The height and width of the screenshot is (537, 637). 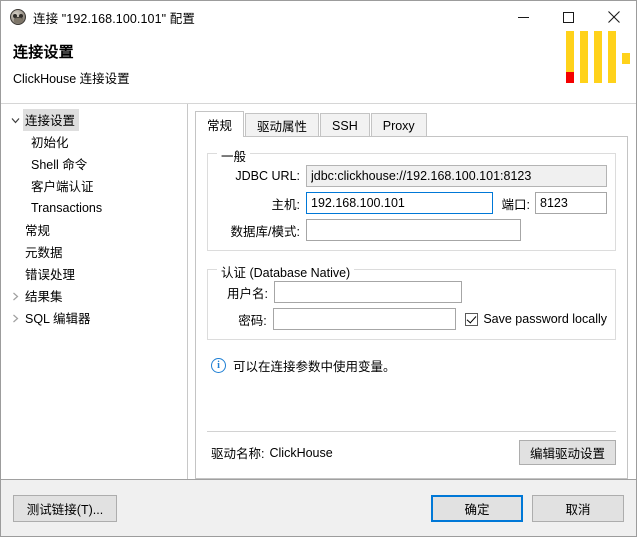 I want to click on password-input, so click(x=364, y=319).